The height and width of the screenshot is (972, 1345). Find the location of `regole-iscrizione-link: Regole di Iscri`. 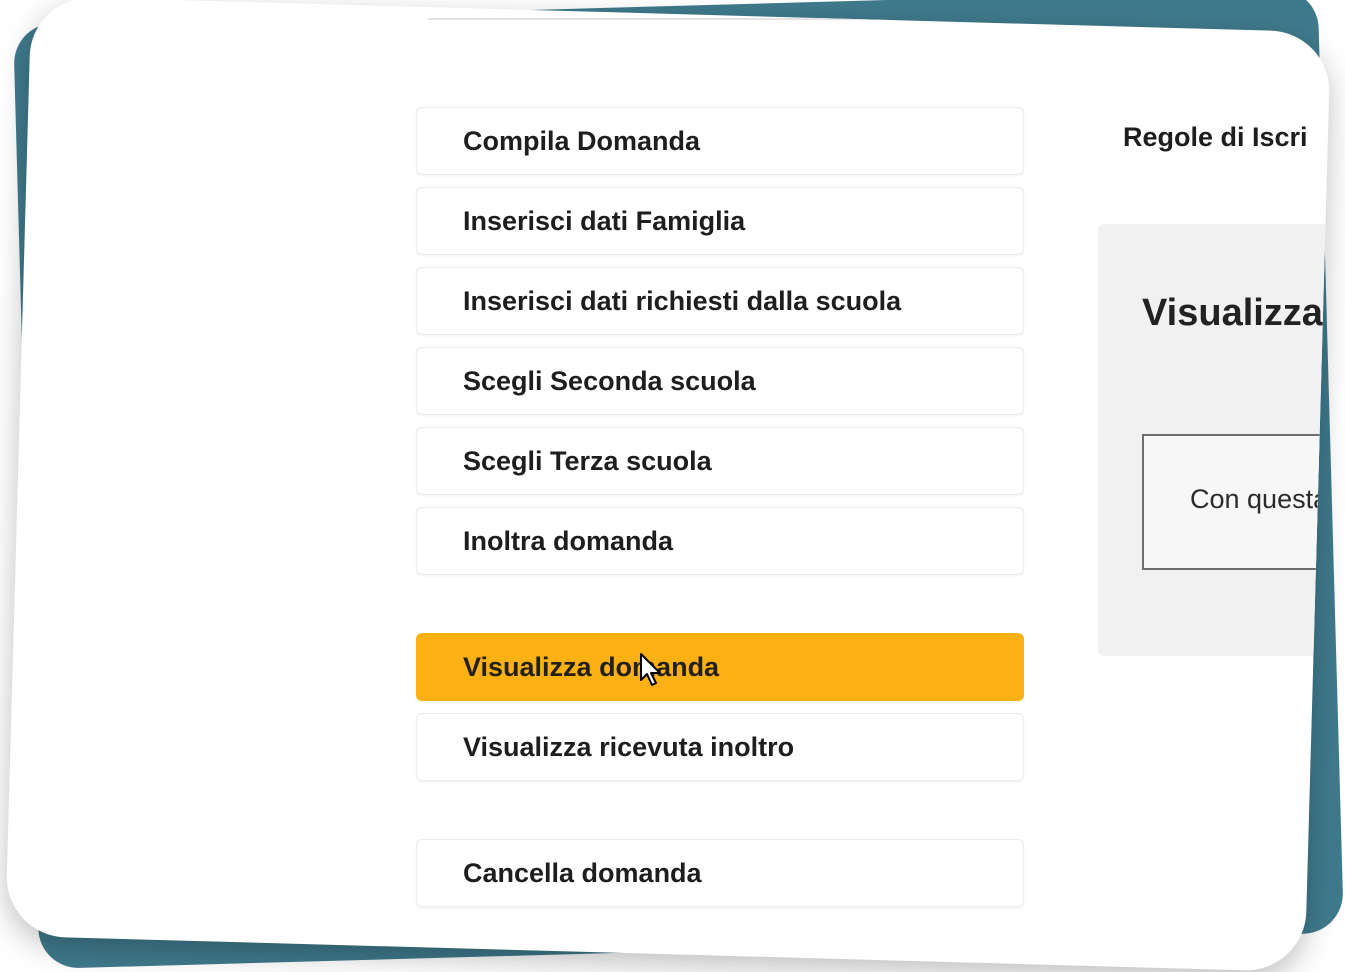

regole-iscrizione-link: Regole di Iscri is located at coordinates (1215, 137).